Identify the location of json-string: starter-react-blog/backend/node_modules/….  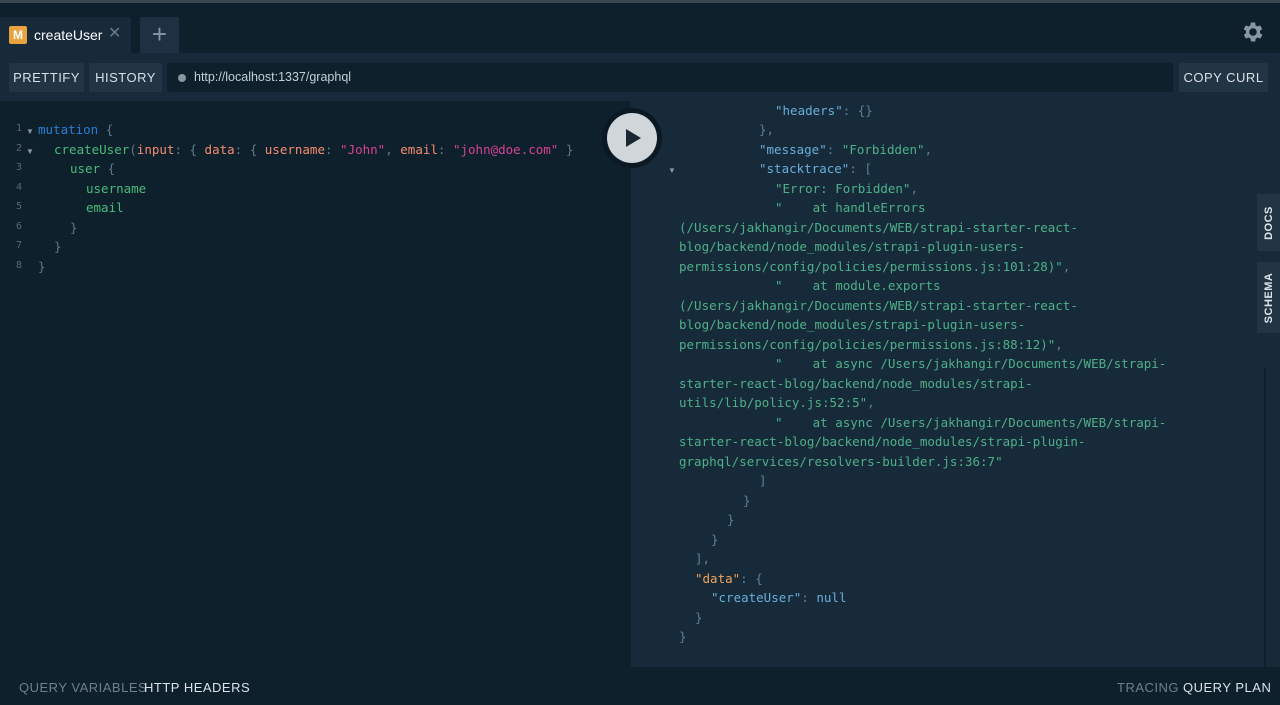
(882, 441).